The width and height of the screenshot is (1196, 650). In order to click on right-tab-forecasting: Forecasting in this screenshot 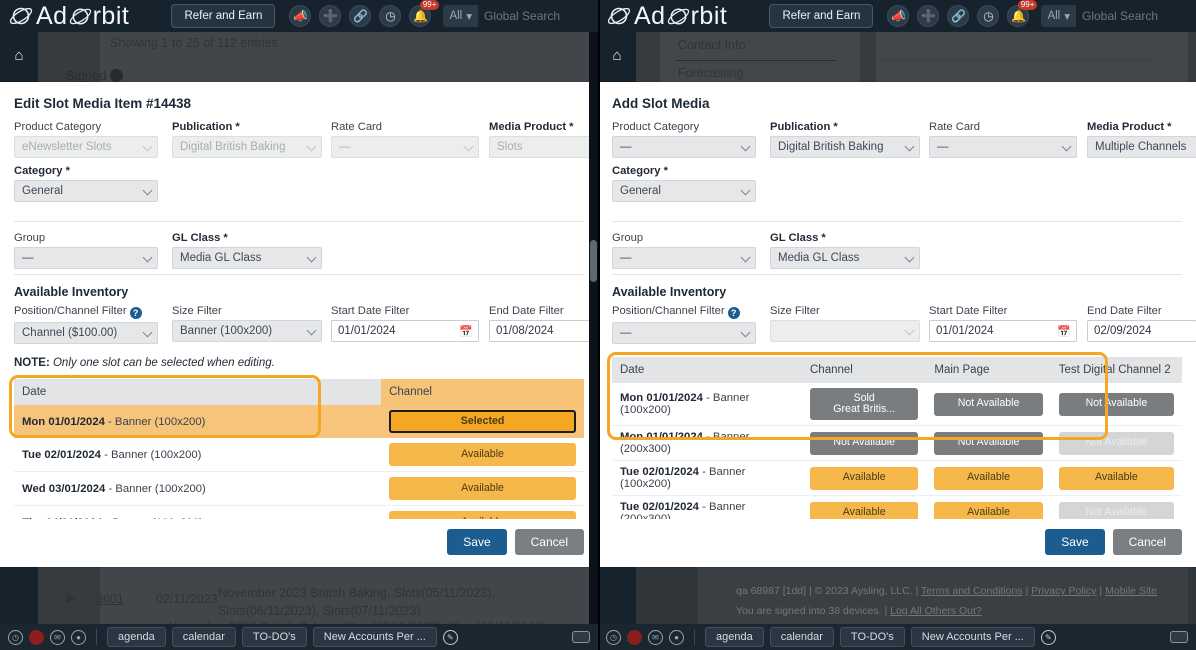, I will do `click(710, 73)`.